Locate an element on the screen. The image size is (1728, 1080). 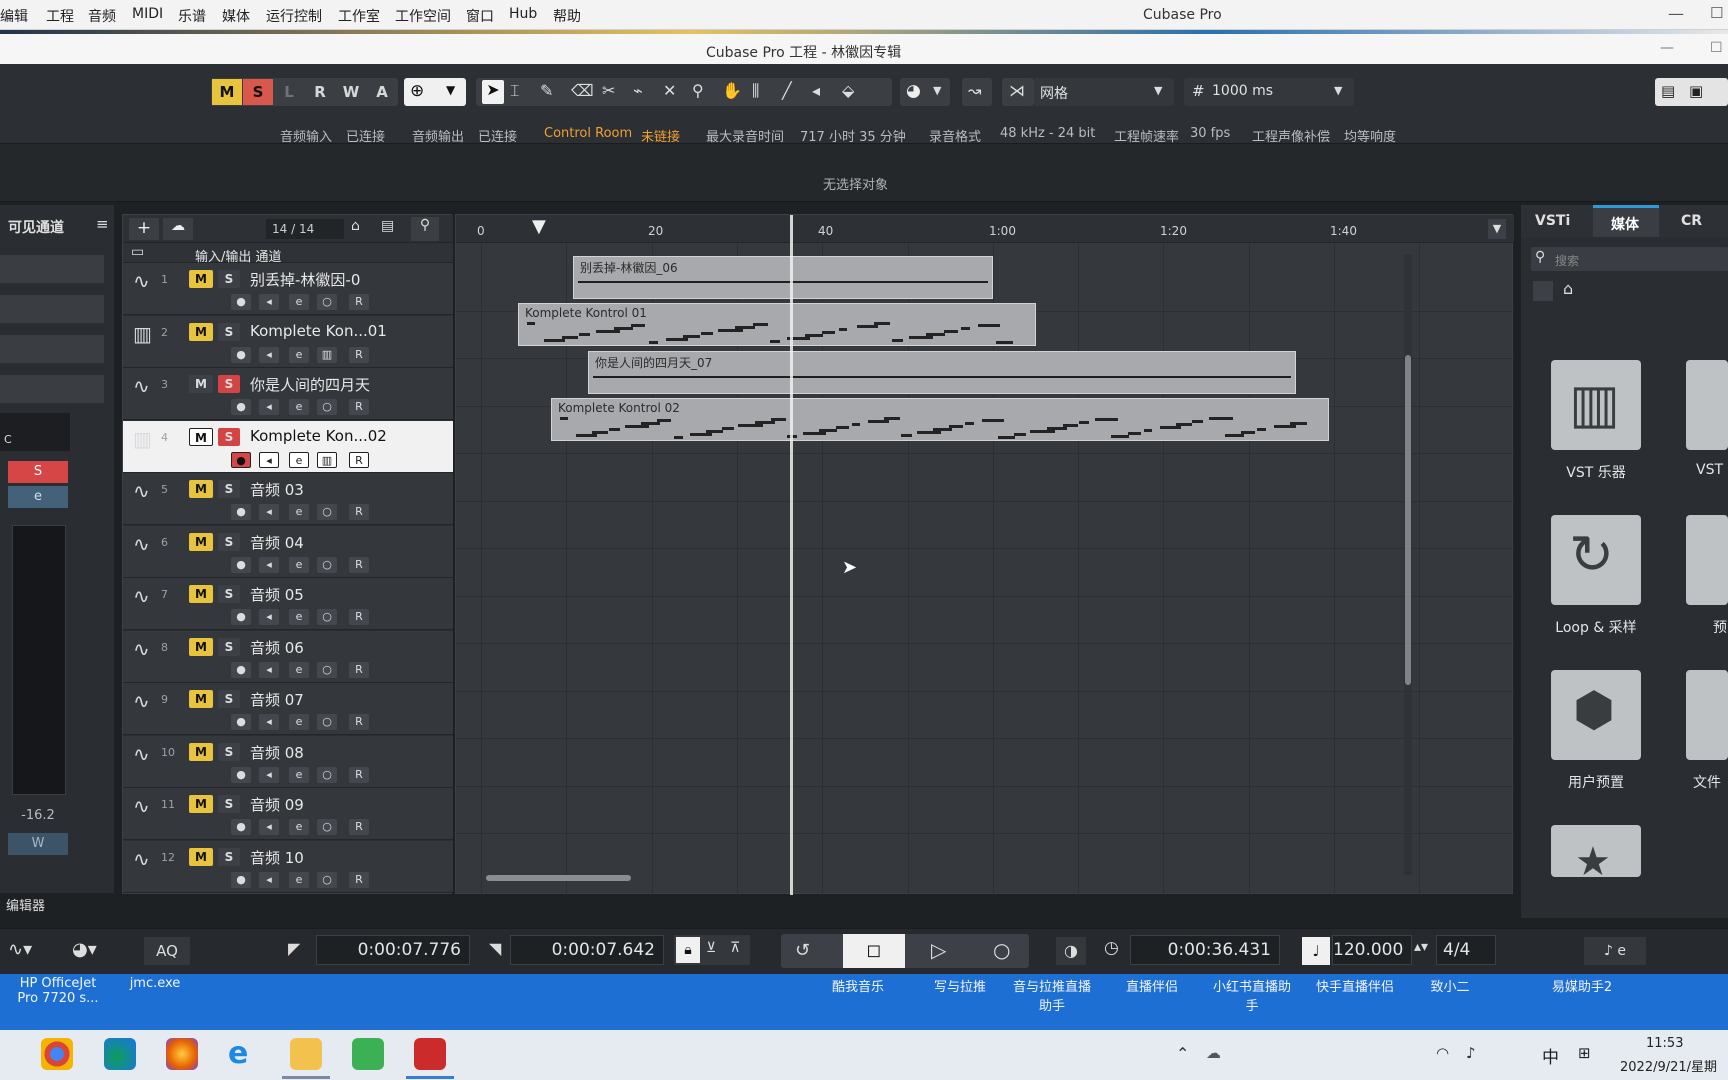
menu-hub: Hub is located at coordinates (523, 14).